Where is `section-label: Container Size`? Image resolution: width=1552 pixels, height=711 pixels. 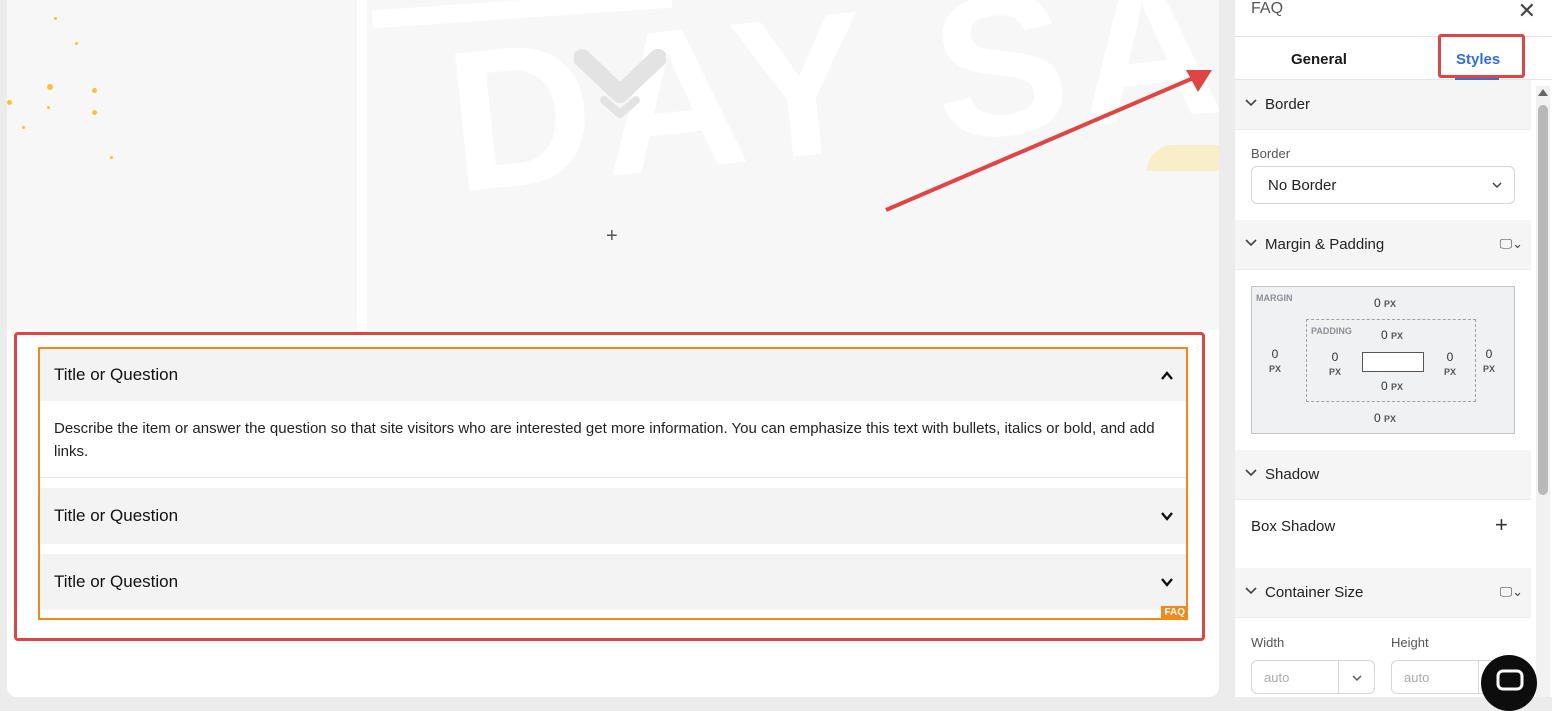
section-label: Container Size is located at coordinates (1314, 592).